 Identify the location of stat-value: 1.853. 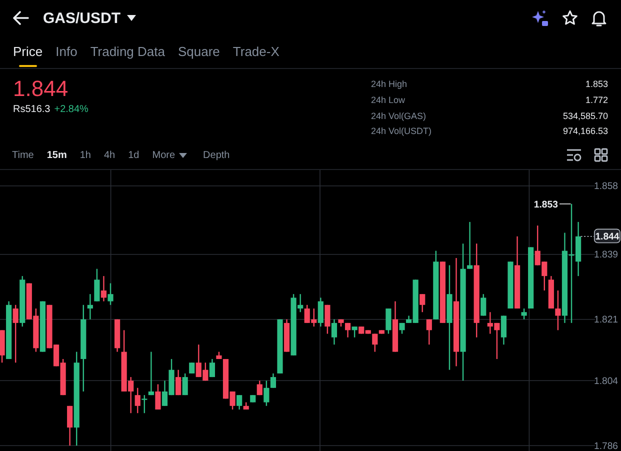
(596, 85).